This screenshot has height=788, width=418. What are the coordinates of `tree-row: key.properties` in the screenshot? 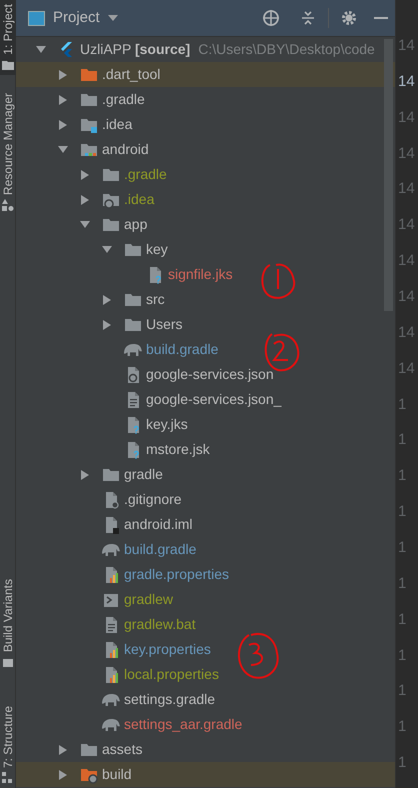 It's located at (205, 649).